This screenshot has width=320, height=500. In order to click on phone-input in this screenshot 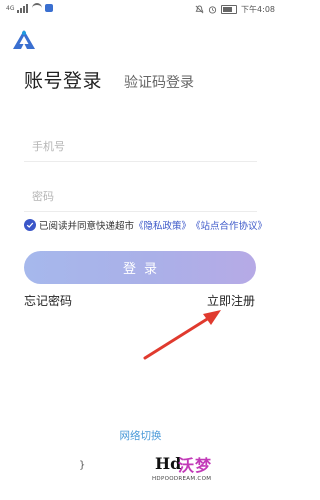, I will do `click(144, 146)`.